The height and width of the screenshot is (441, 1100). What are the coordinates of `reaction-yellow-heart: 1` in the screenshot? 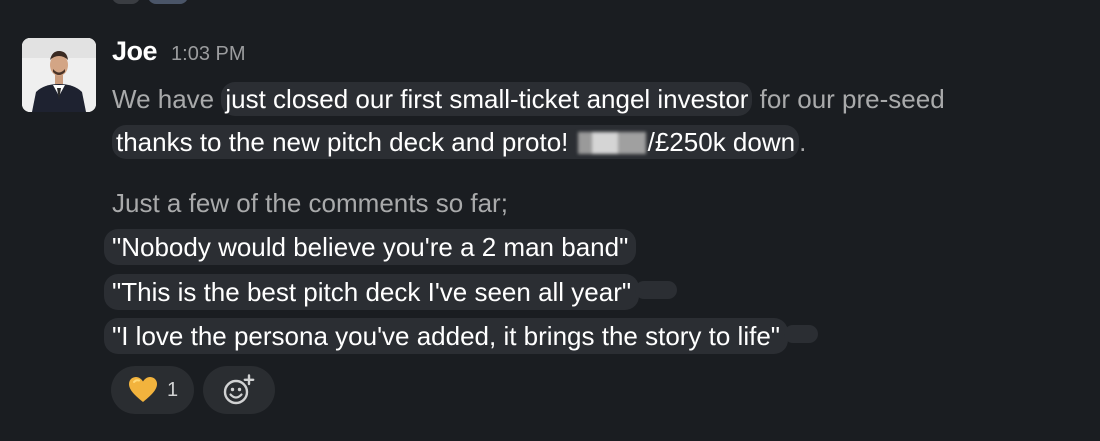 It's located at (153, 390).